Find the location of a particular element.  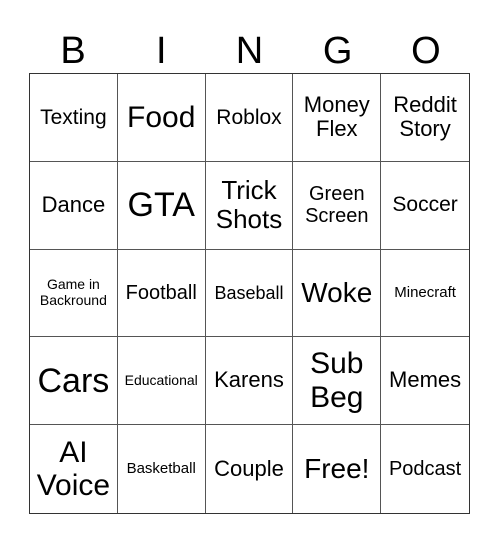

bingo-cell: Cars is located at coordinates (74, 381).